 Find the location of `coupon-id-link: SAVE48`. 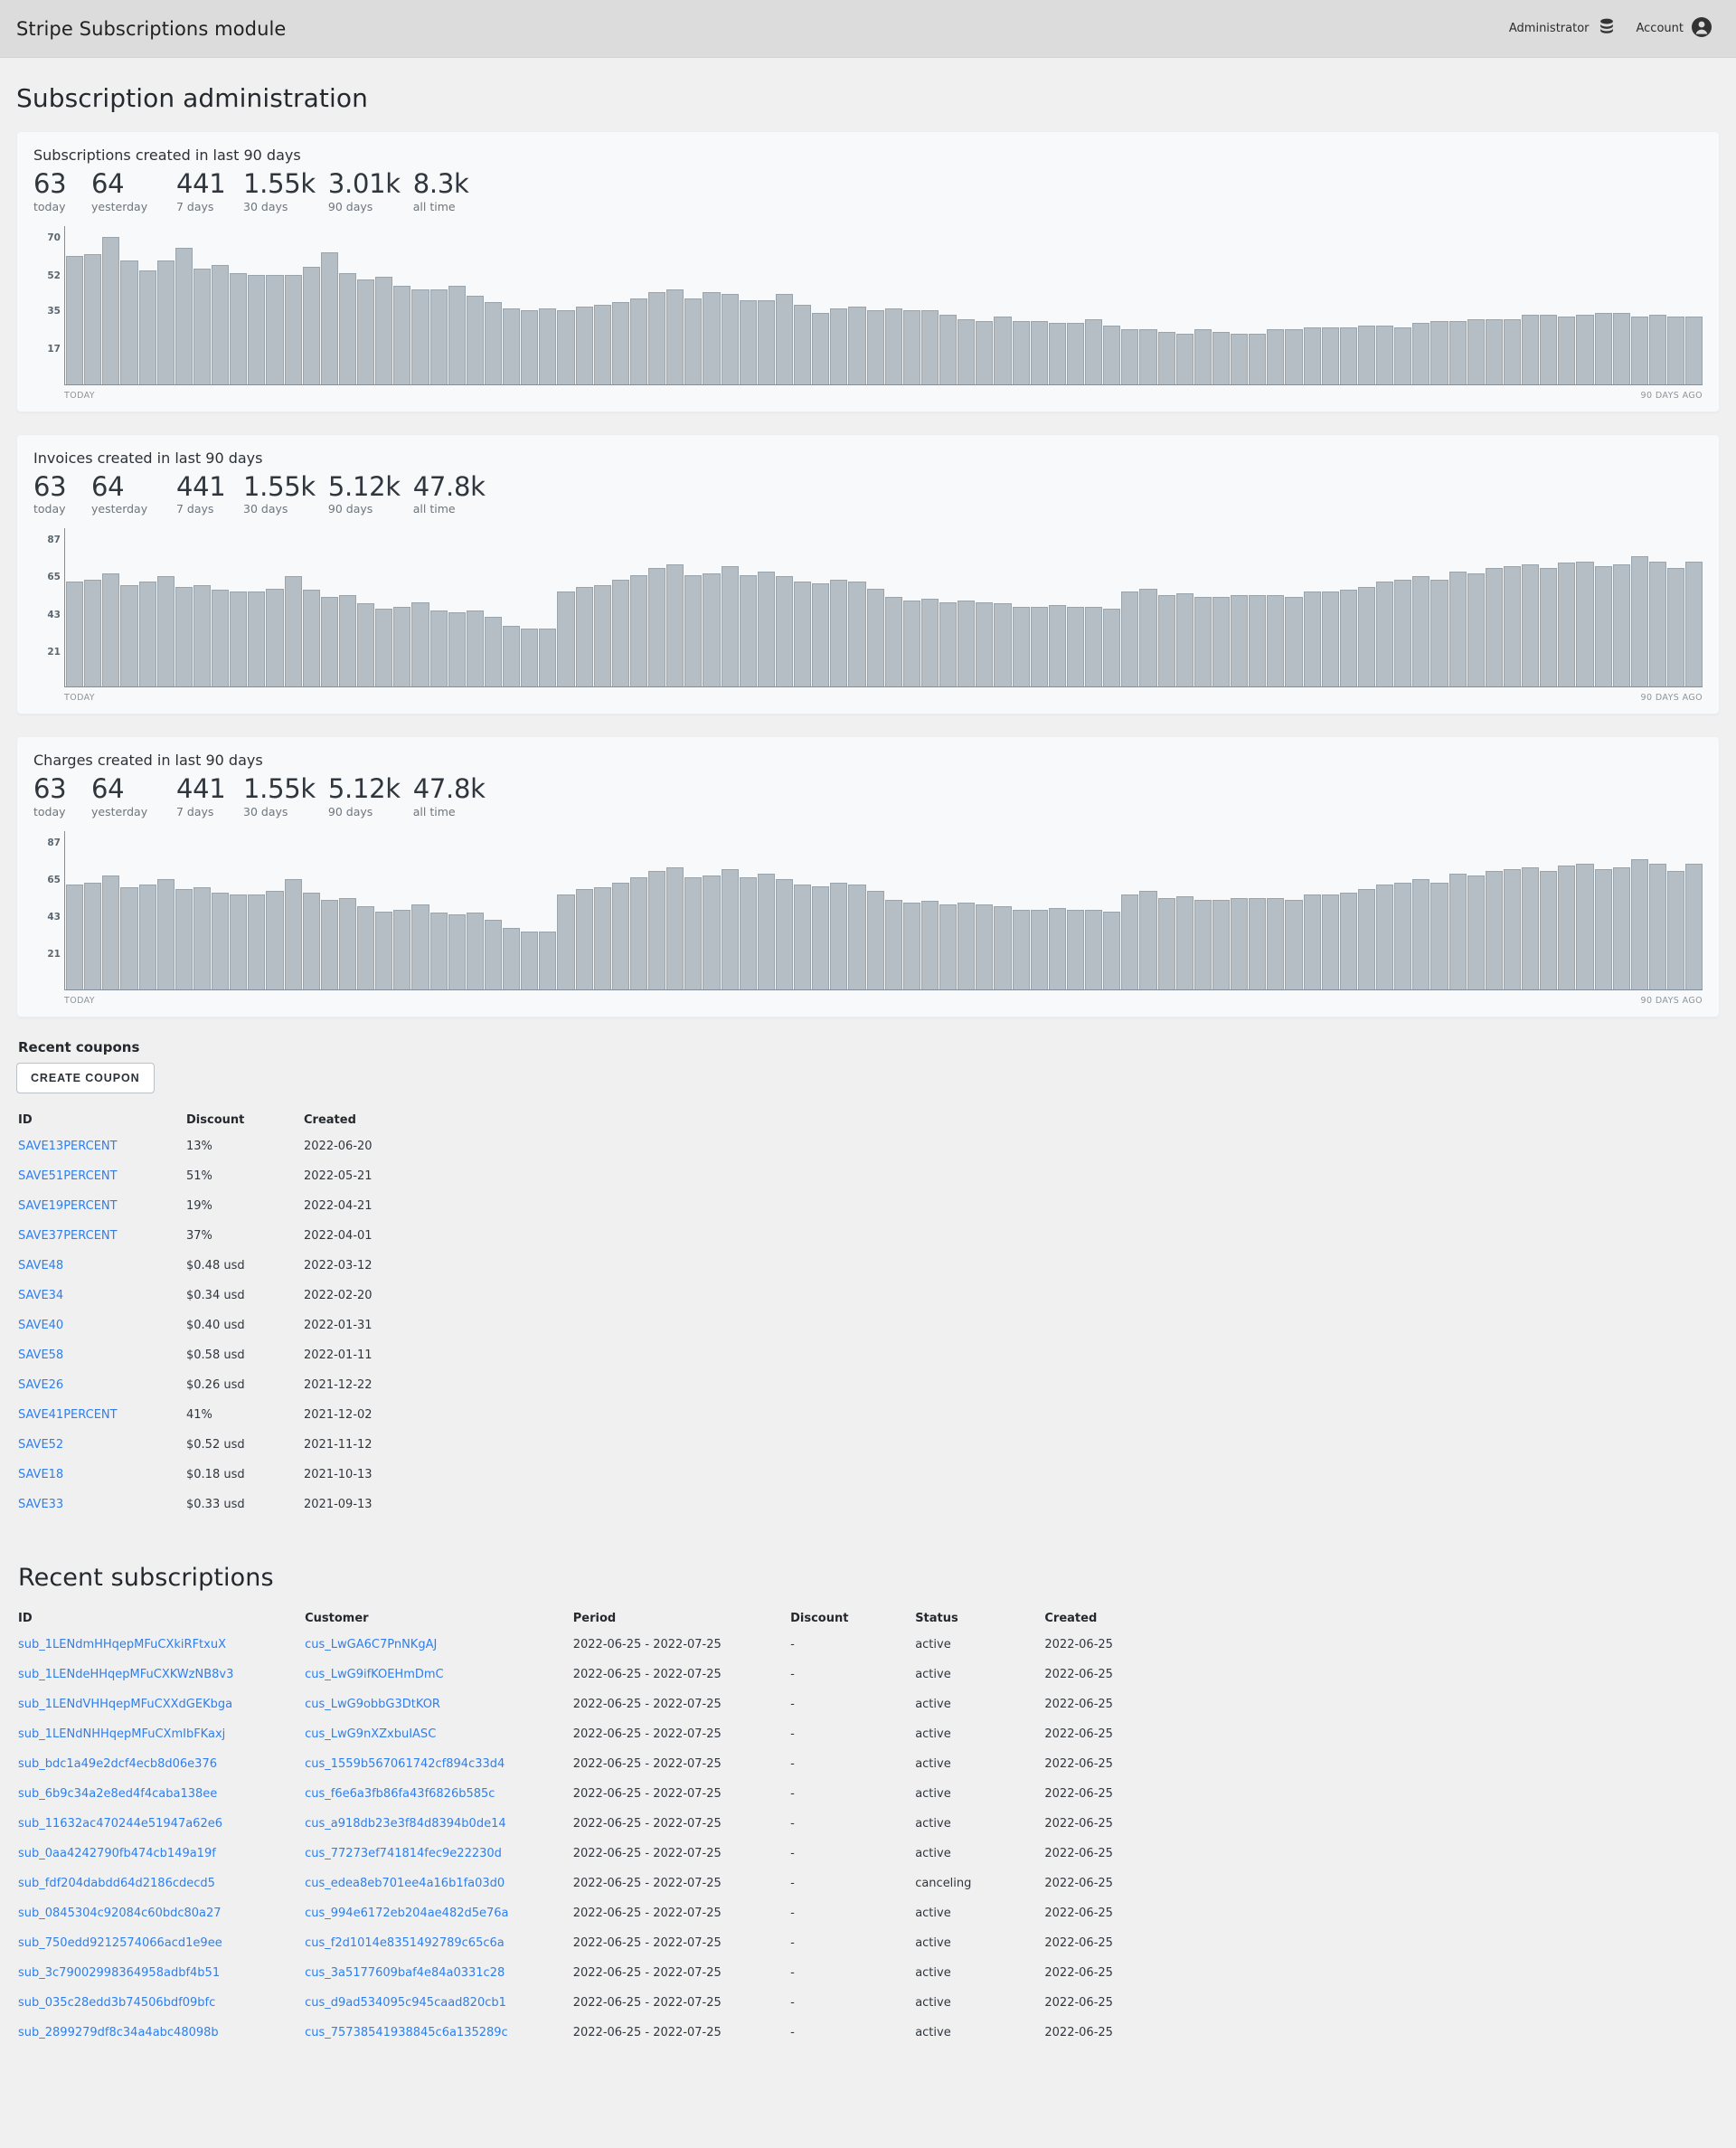

coupon-id-link: SAVE48 is located at coordinates (41, 1266).